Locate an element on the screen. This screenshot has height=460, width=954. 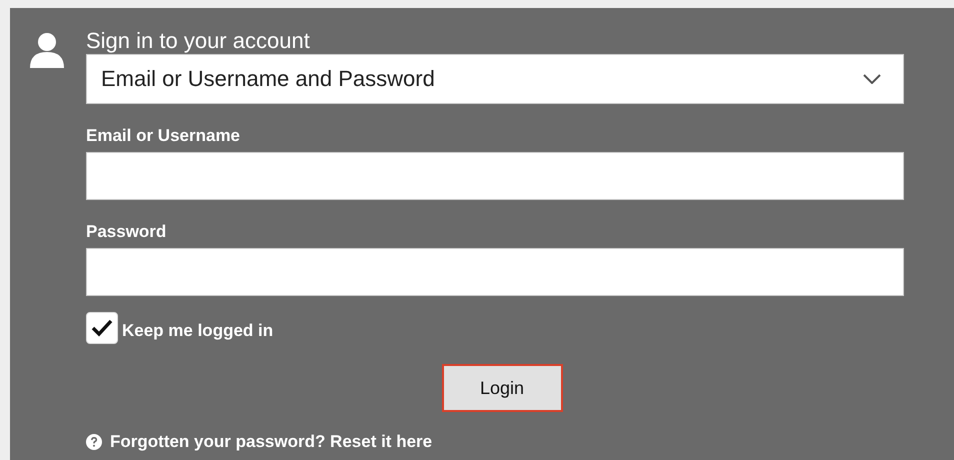
field-label: Email or Username is located at coordinates (164, 136).